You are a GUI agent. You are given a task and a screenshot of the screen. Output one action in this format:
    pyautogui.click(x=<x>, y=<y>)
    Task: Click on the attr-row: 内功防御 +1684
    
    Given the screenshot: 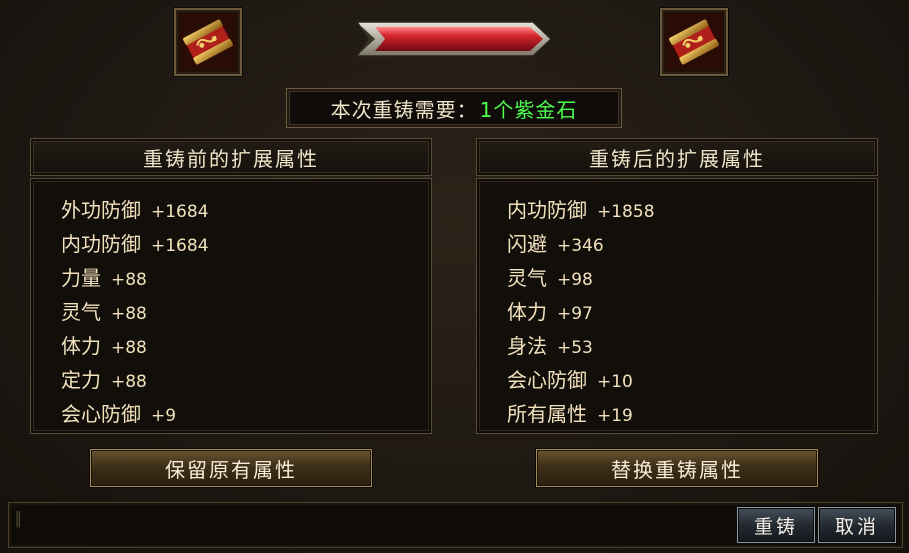 What is the action you would take?
    pyautogui.click(x=246, y=244)
    